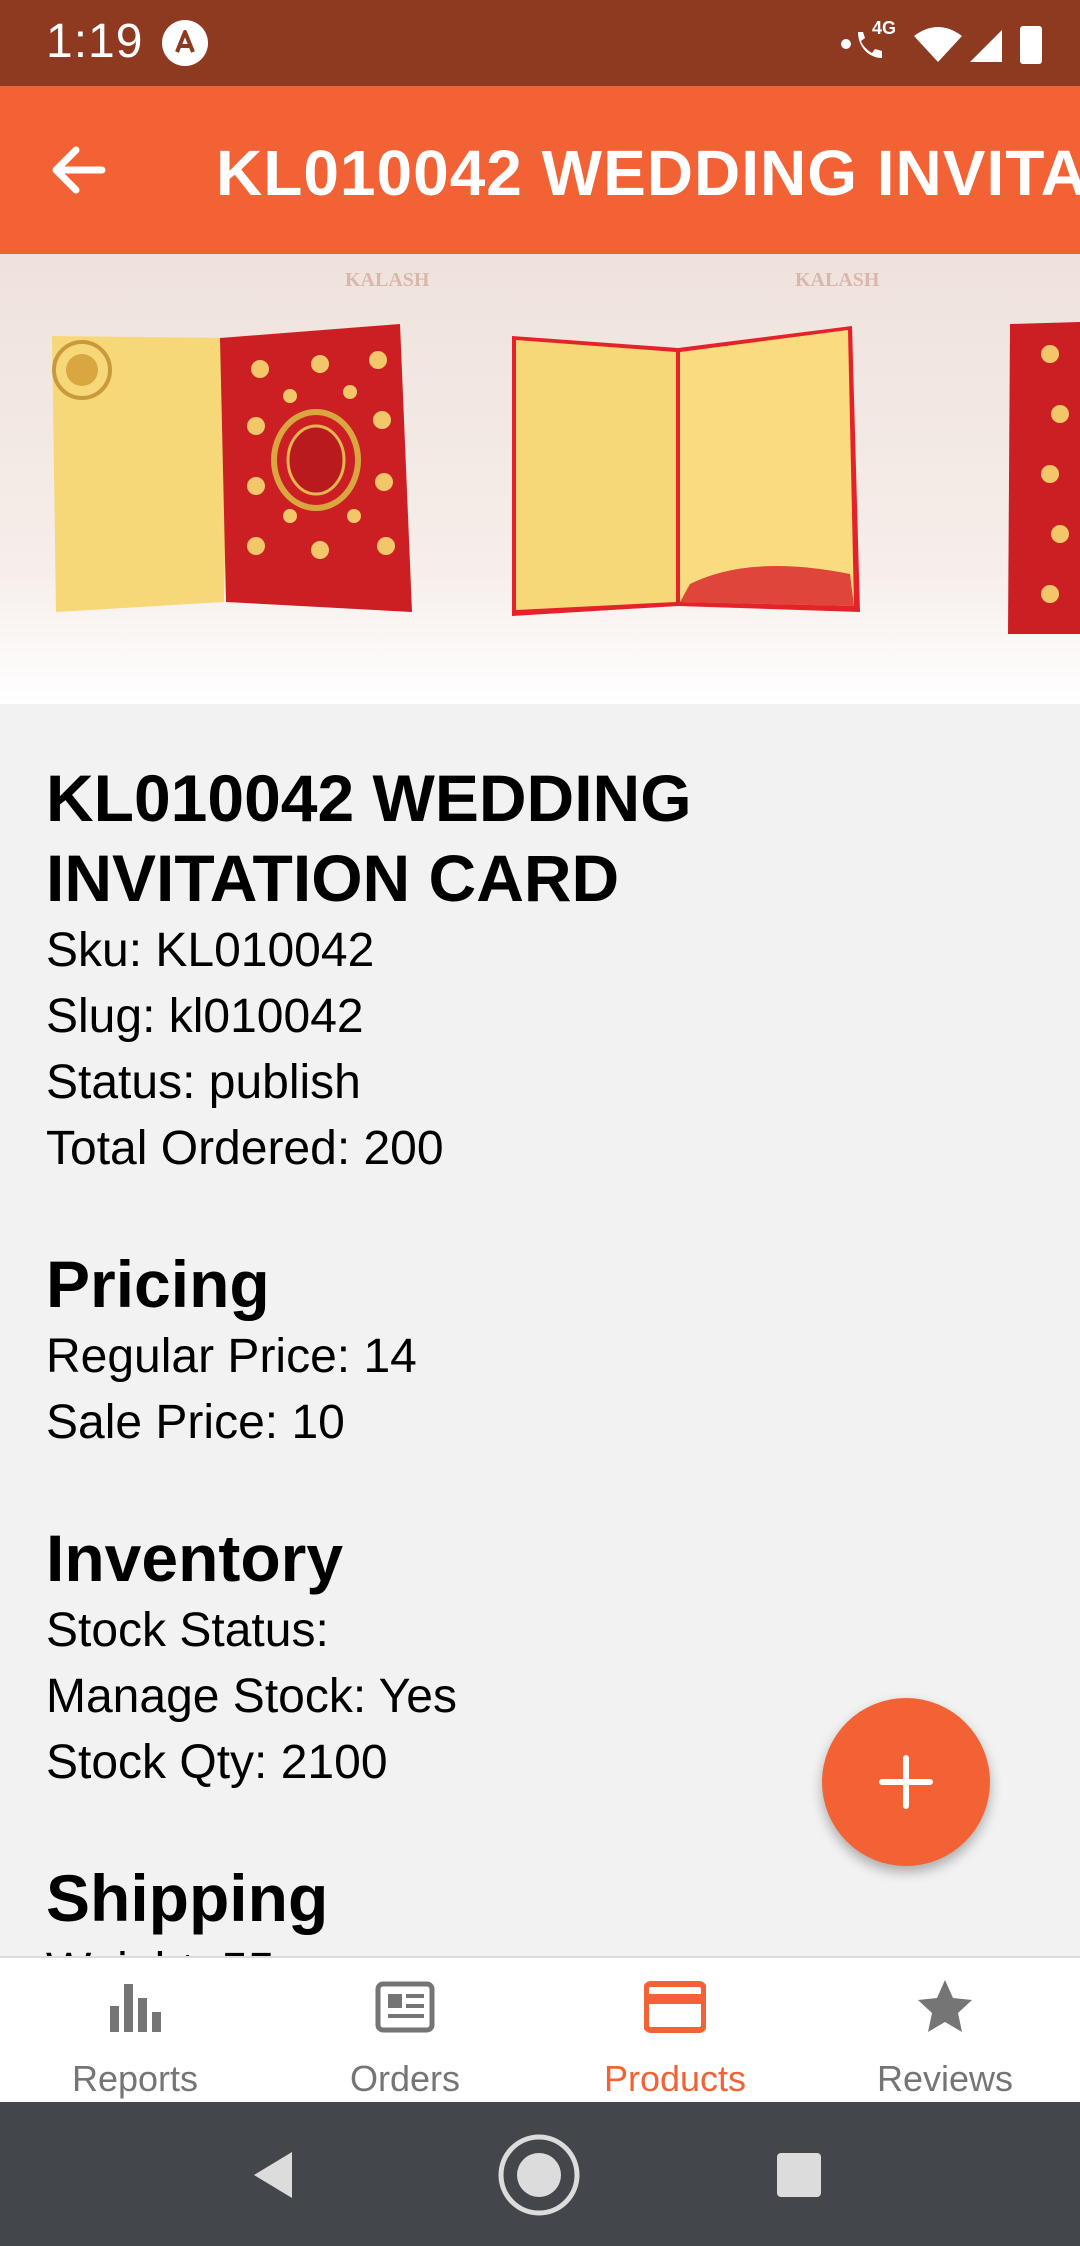  What do you see at coordinates (187, 1898) in the screenshot?
I see `shipping-heading: Shipping` at bounding box center [187, 1898].